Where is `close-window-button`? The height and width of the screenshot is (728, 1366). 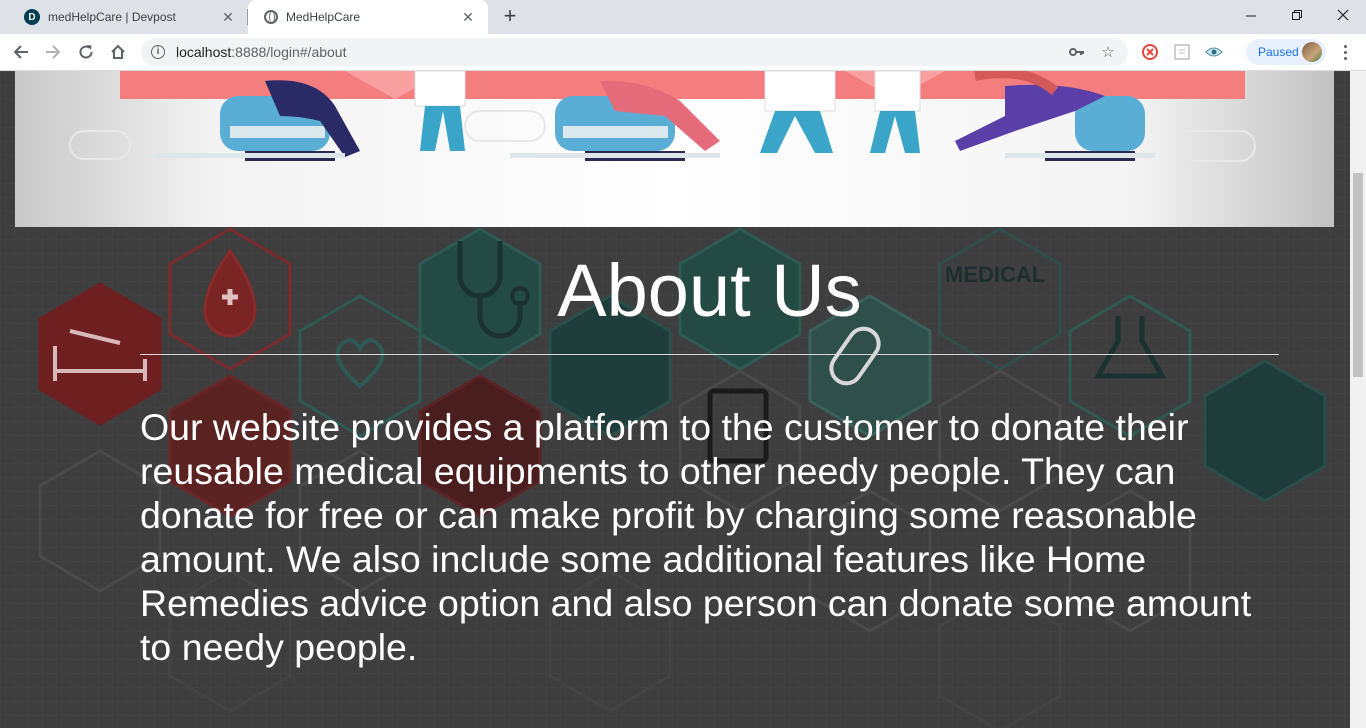 close-window-button is located at coordinates (1343, 15).